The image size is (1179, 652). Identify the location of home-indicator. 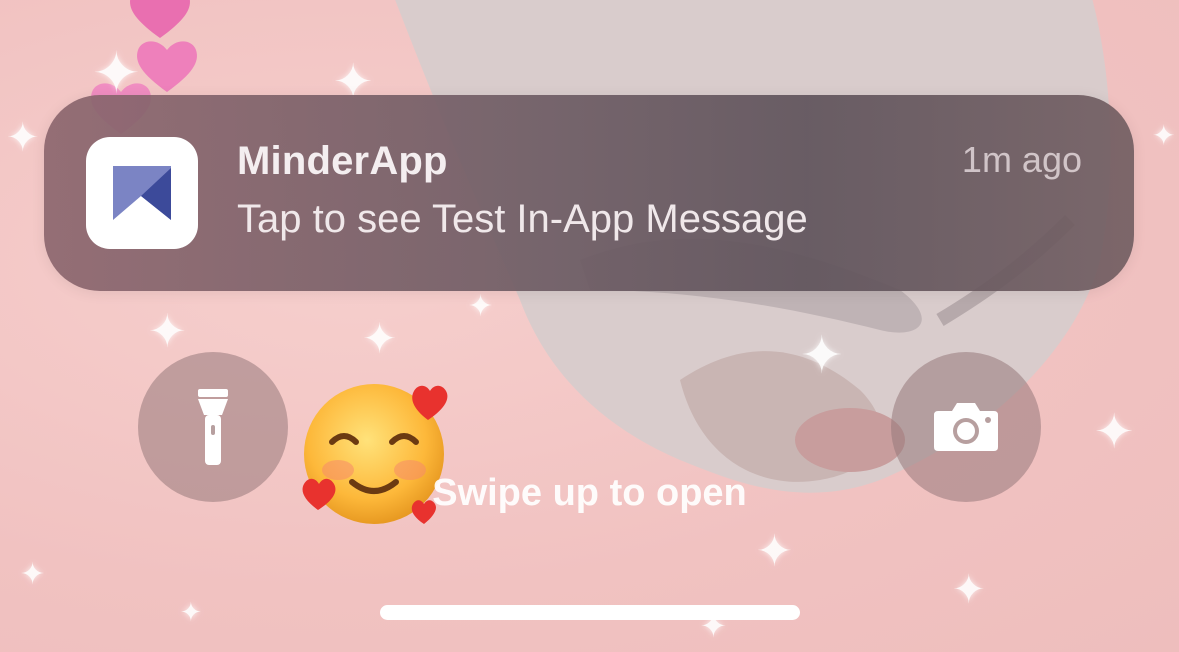
(590, 612).